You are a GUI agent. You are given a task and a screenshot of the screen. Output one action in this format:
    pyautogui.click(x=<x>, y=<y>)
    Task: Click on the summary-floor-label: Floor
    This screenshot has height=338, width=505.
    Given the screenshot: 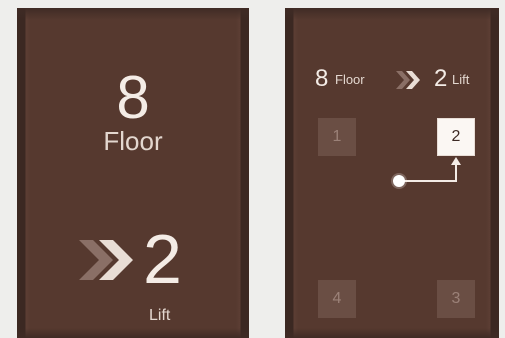 What is the action you would take?
    pyautogui.click(x=350, y=79)
    